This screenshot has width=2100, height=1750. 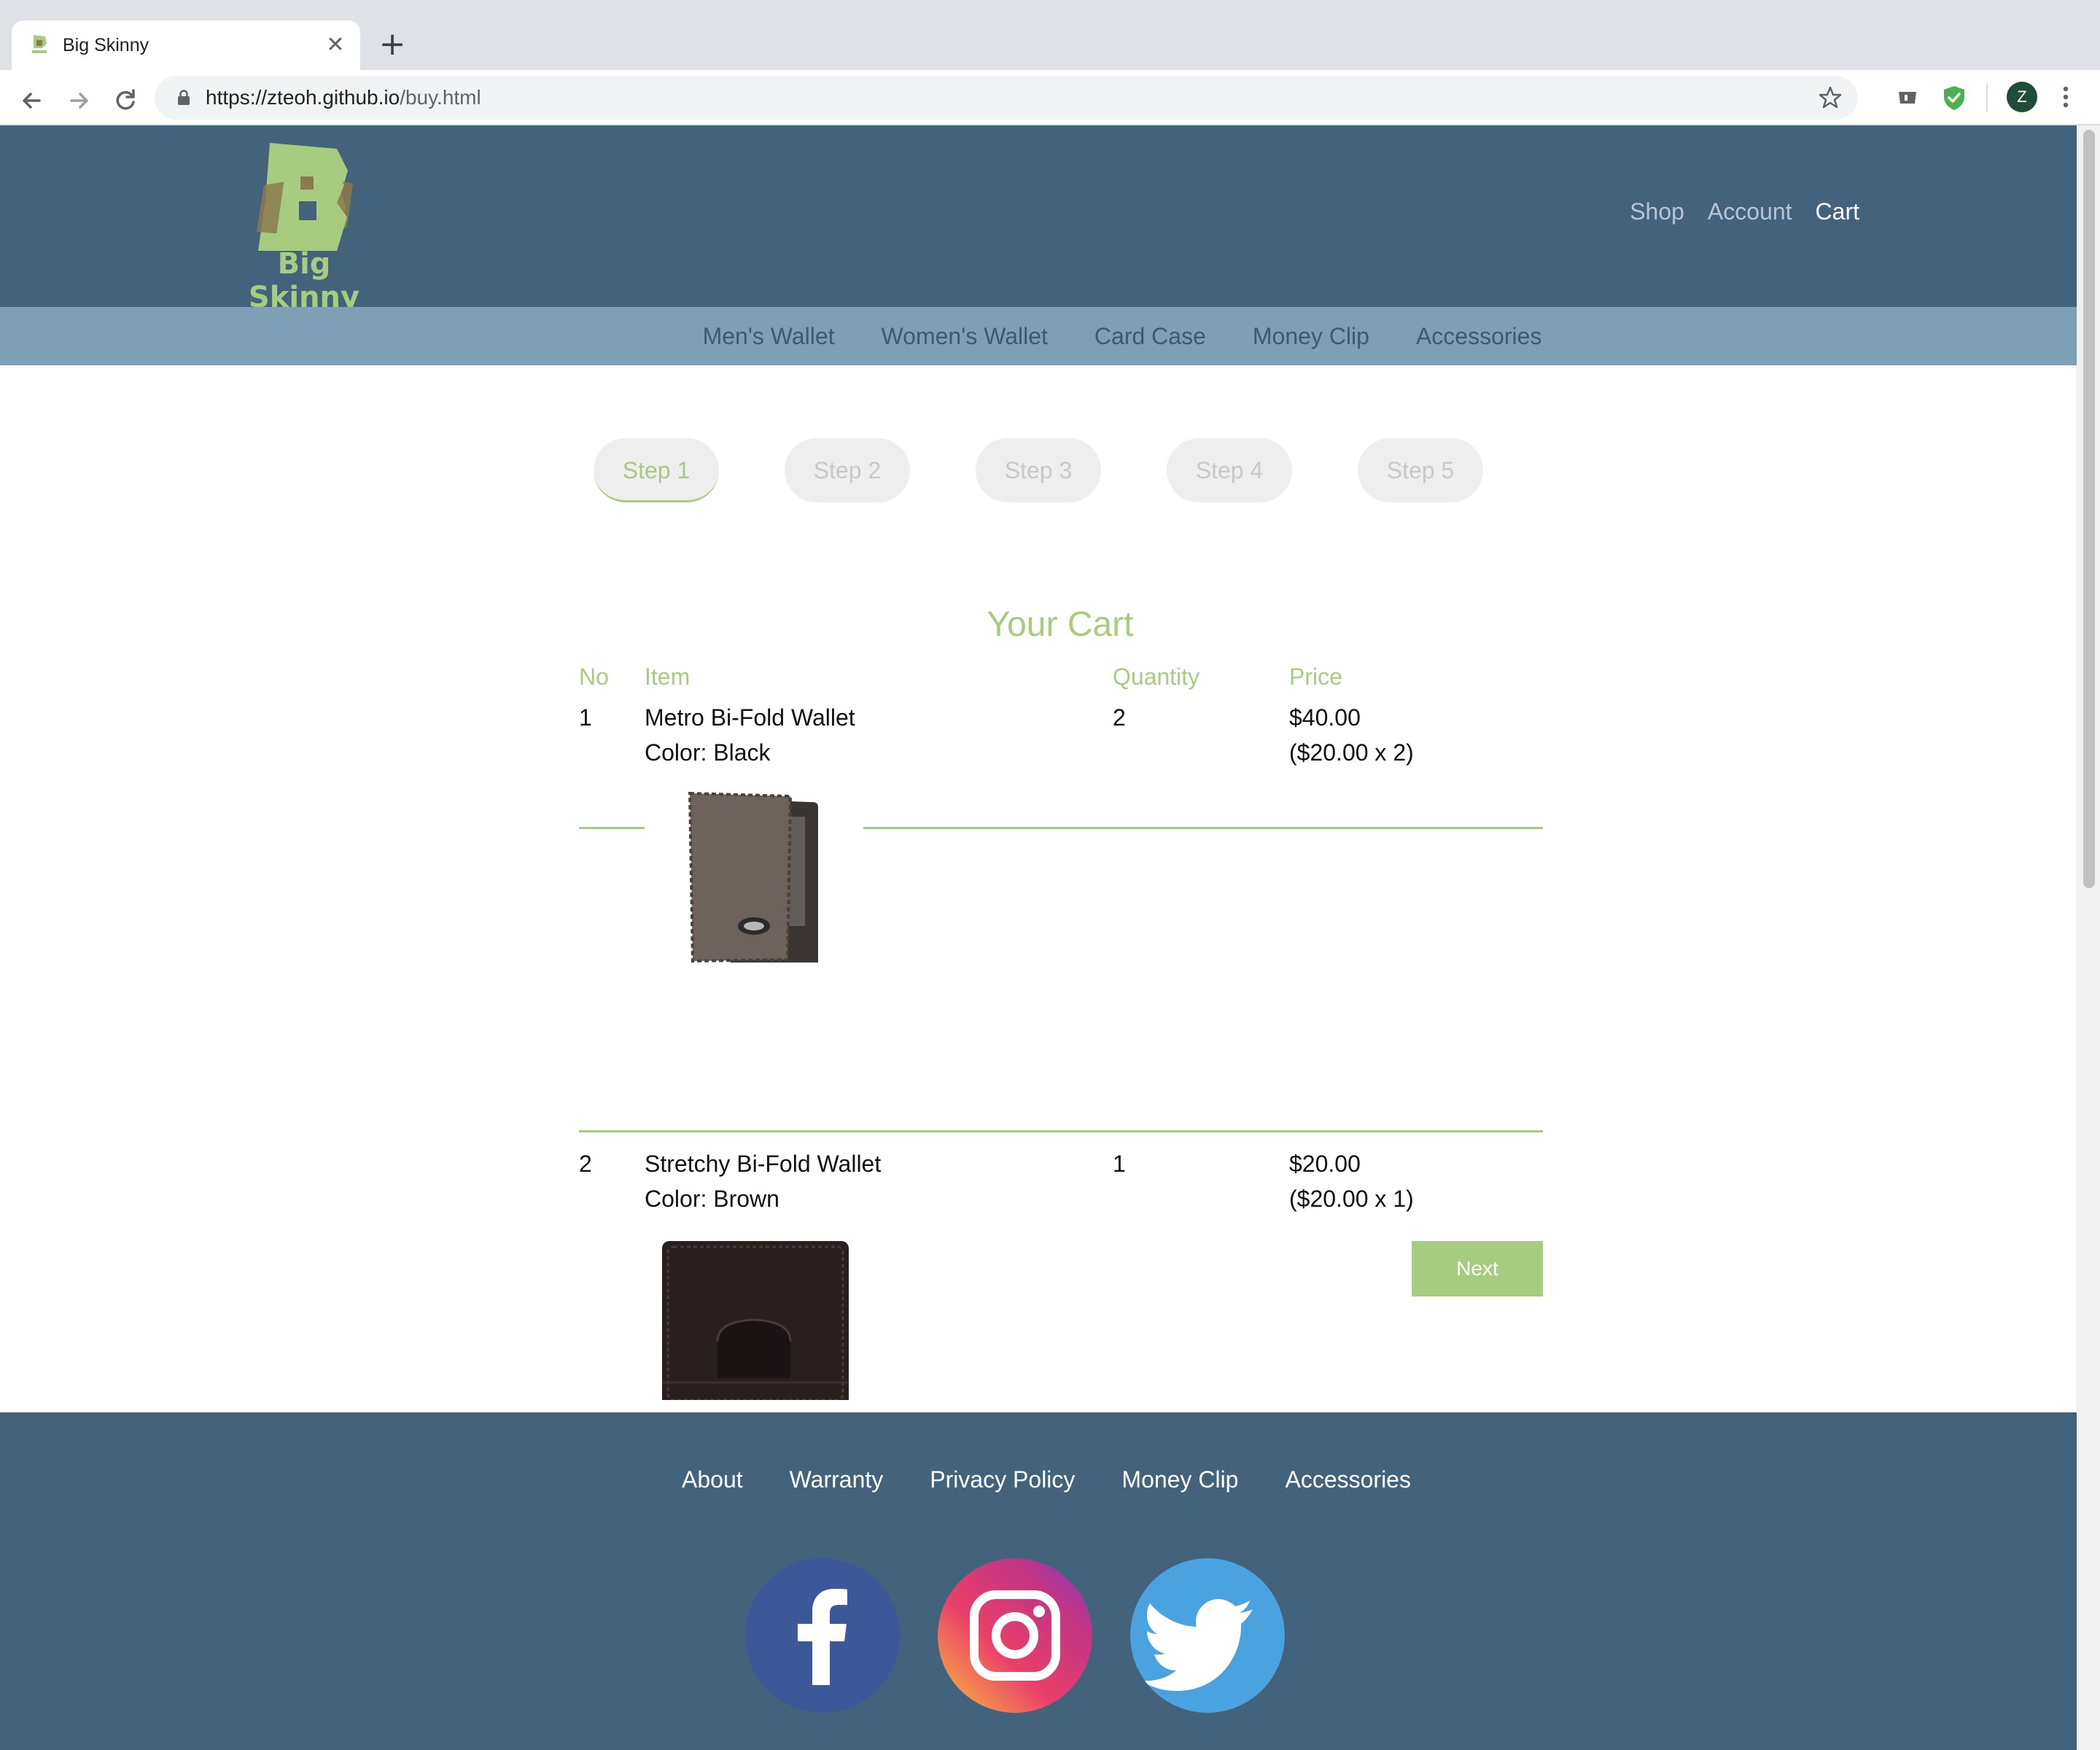 What do you see at coordinates (1002, 1479) in the screenshot?
I see `footer-link-privacy-policy: Privacy Policy` at bounding box center [1002, 1479].